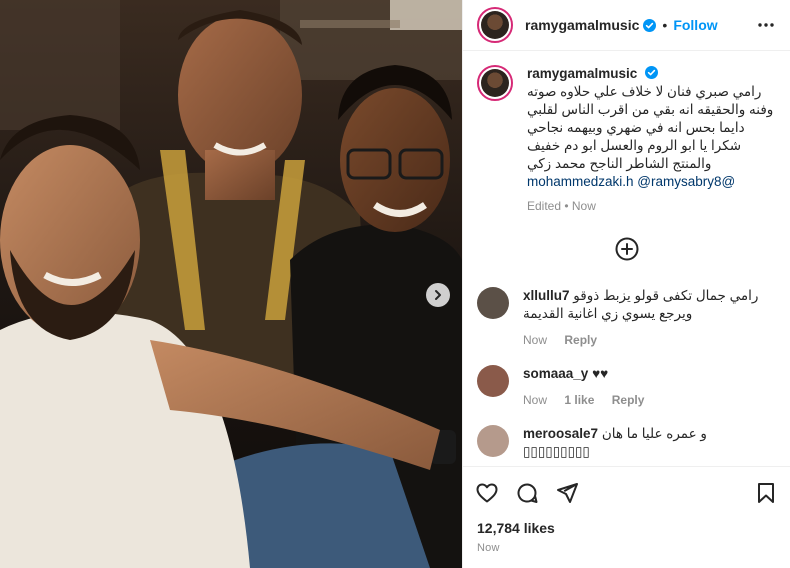  I want to click on caption-username: ramygamalmusic, so click(582, 73).